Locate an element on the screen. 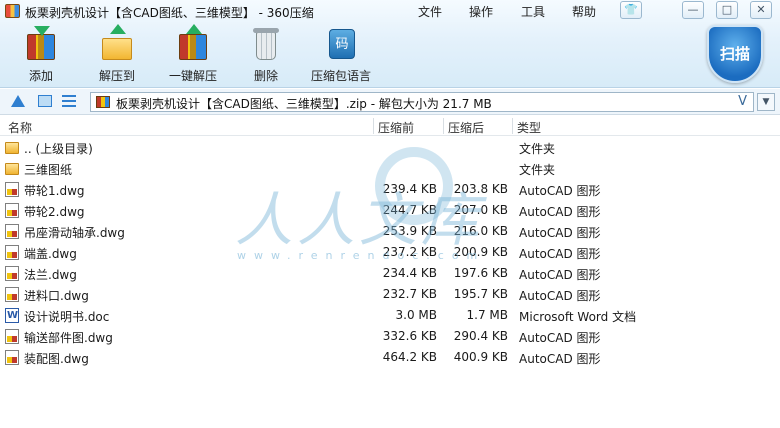  menu-tools: 工具 is located at coordinates (533, 11).